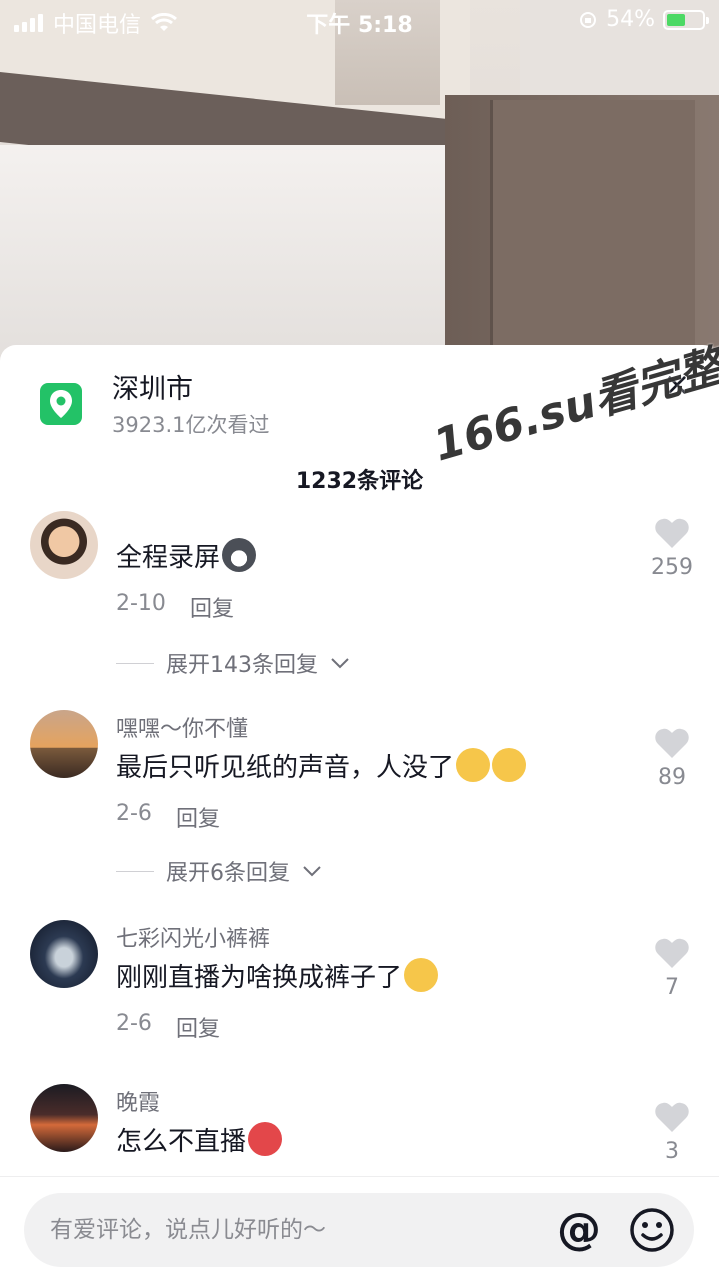  What do you see at coordinates (182, 727) in the screenshot?
I see `comment-username: 嘿嘿～你不懂` at bounding box center [182, 727].